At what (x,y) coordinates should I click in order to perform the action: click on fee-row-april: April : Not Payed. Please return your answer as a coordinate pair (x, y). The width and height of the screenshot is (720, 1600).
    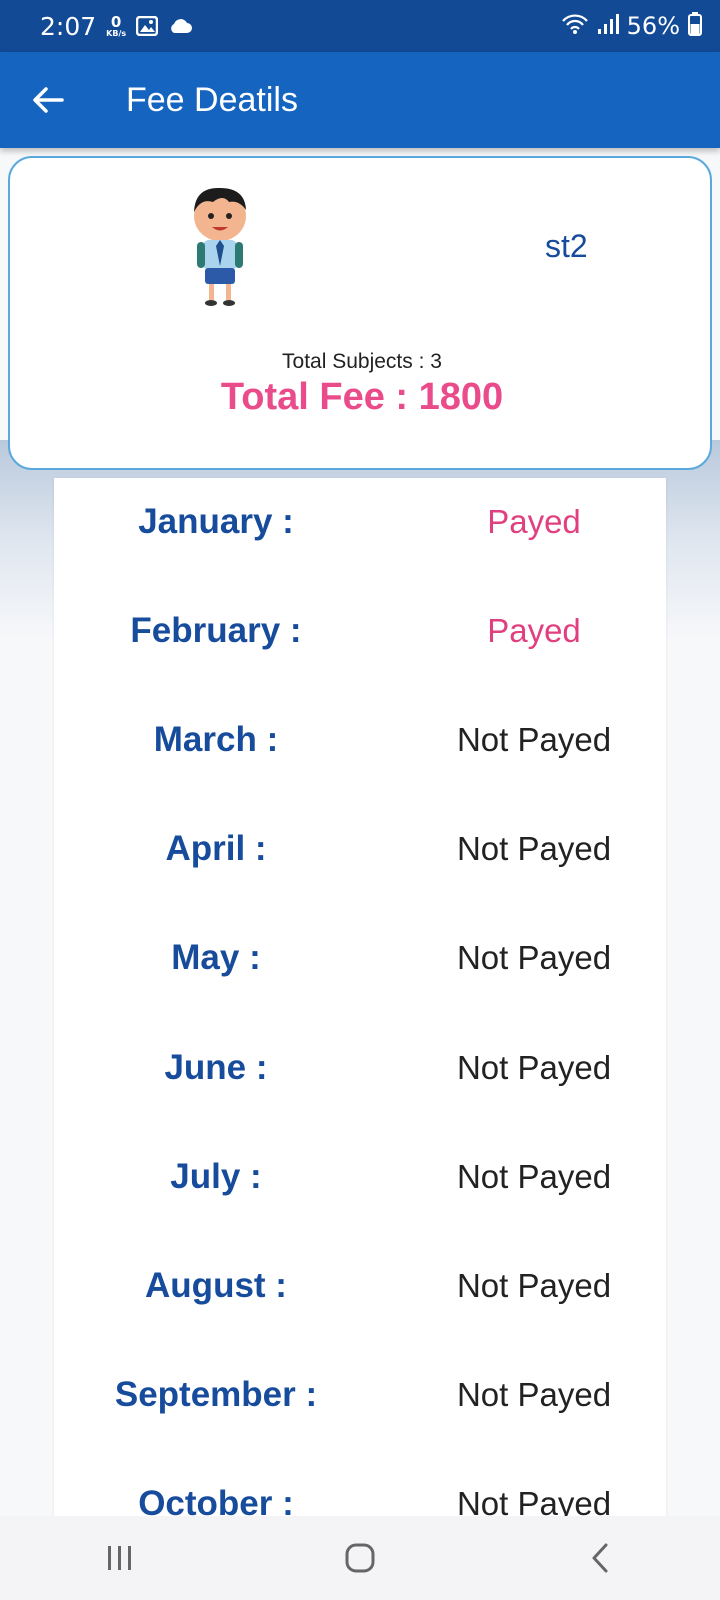
    Looking at the image, I should click on (360, 849).